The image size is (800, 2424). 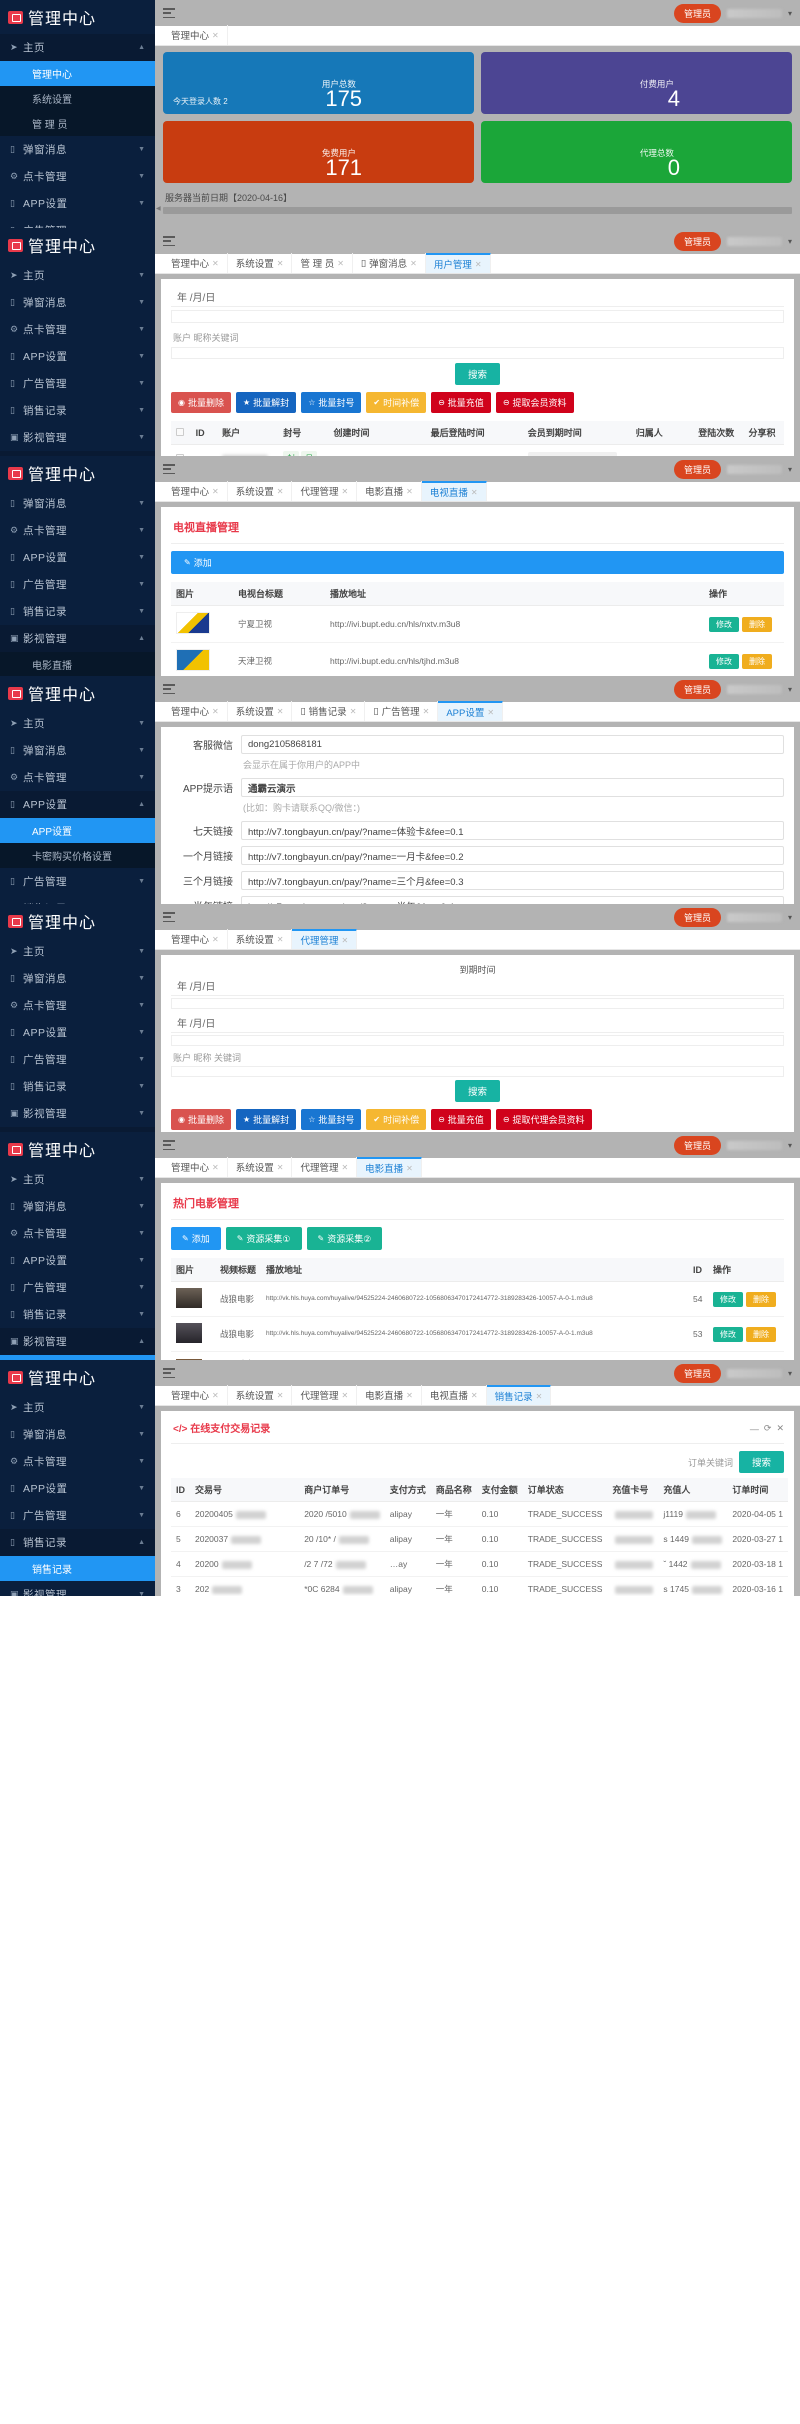 What do you see at coordinates (77, 47) in the screenshot?
I see `sidebar-item-home: ➤ 主页 ▲` at bounding box center [77, 47].